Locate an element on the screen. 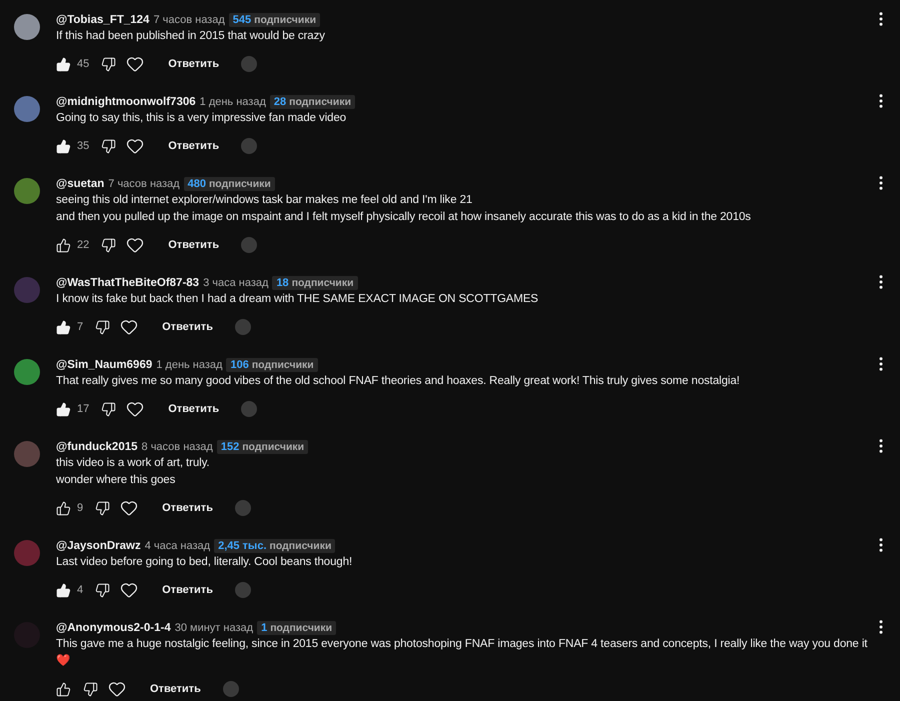 The width and height of the screenshot is (900, 701). subscriber-count: 2,45 тыс. is located at coordinates (242, 546).